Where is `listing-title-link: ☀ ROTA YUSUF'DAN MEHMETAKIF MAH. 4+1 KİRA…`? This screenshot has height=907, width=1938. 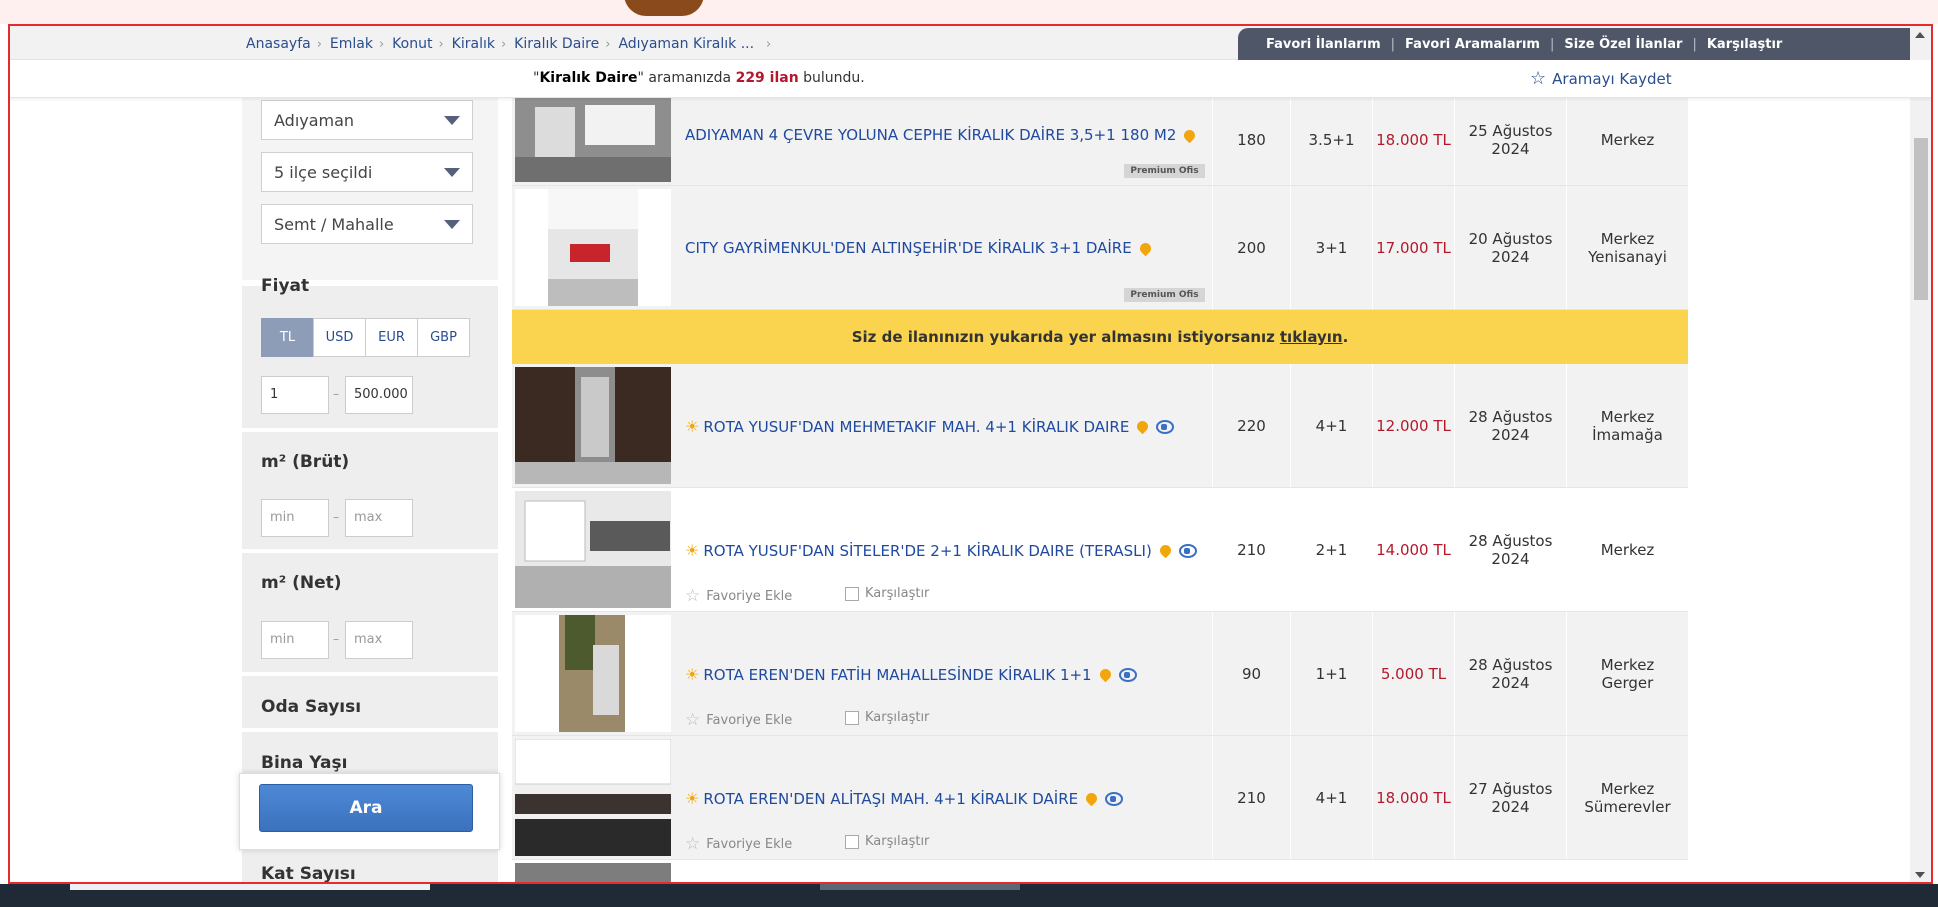
listing-title-link: ☀ ROTA YUSUF'DAN MEHMETAKIF MAH. 4+1 KİRA… is located at coordinates (930, 426).